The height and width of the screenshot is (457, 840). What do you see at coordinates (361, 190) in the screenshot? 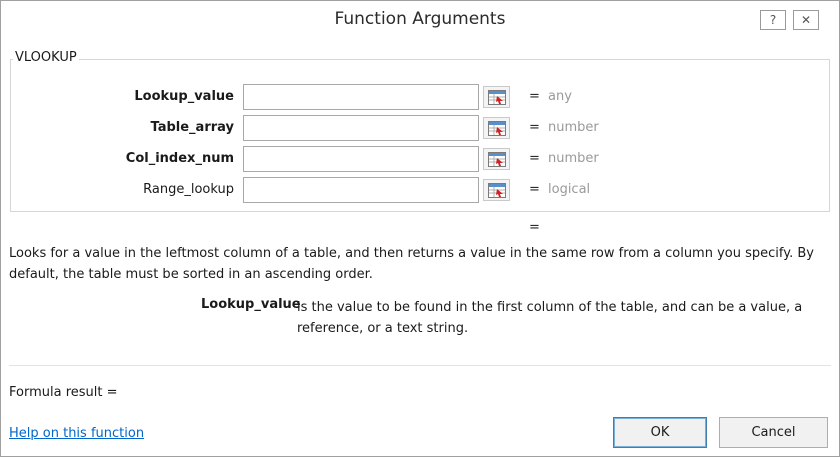
I see `range-lookup-input` at bounding box center [361, 190].